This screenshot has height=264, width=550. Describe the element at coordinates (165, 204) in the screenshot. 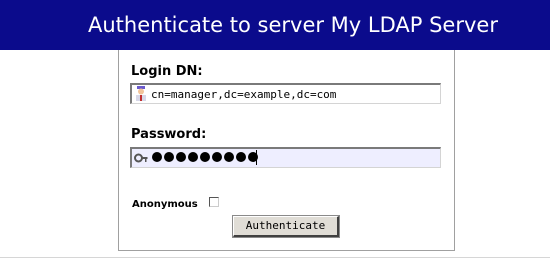

I see `anonymous-label: Anonymous` at that location.